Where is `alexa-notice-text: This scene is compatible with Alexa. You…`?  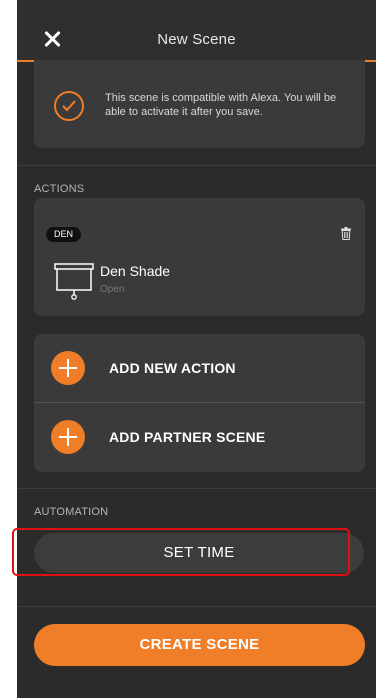
alexa-notice-text: This scene is compatible with Alexa. You… is located at coordinates (221, 105).